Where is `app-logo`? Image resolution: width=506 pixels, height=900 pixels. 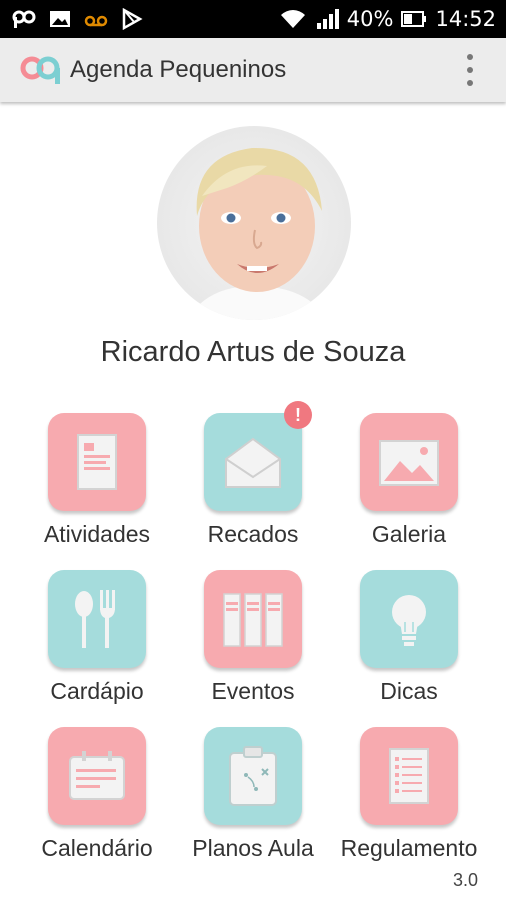
app-logo is located at coordinates (40, 70).